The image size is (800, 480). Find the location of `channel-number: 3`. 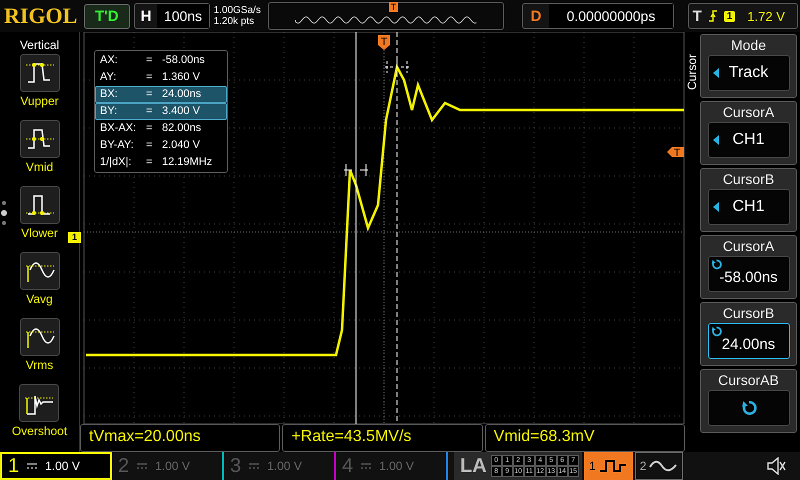

channel-number: 3 is located at coordinates (236, 466).